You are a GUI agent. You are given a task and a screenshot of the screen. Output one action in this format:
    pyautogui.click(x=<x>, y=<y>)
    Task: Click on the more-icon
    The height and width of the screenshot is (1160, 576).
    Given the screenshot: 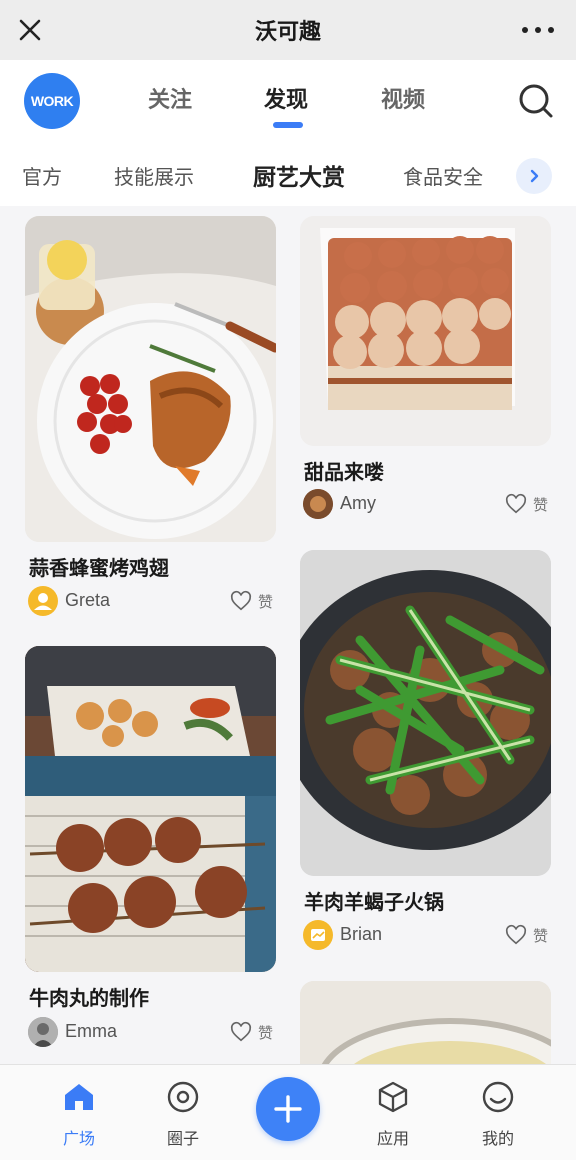 What is the action you would take?
    pyautogui.click(x=538, y=30)
    